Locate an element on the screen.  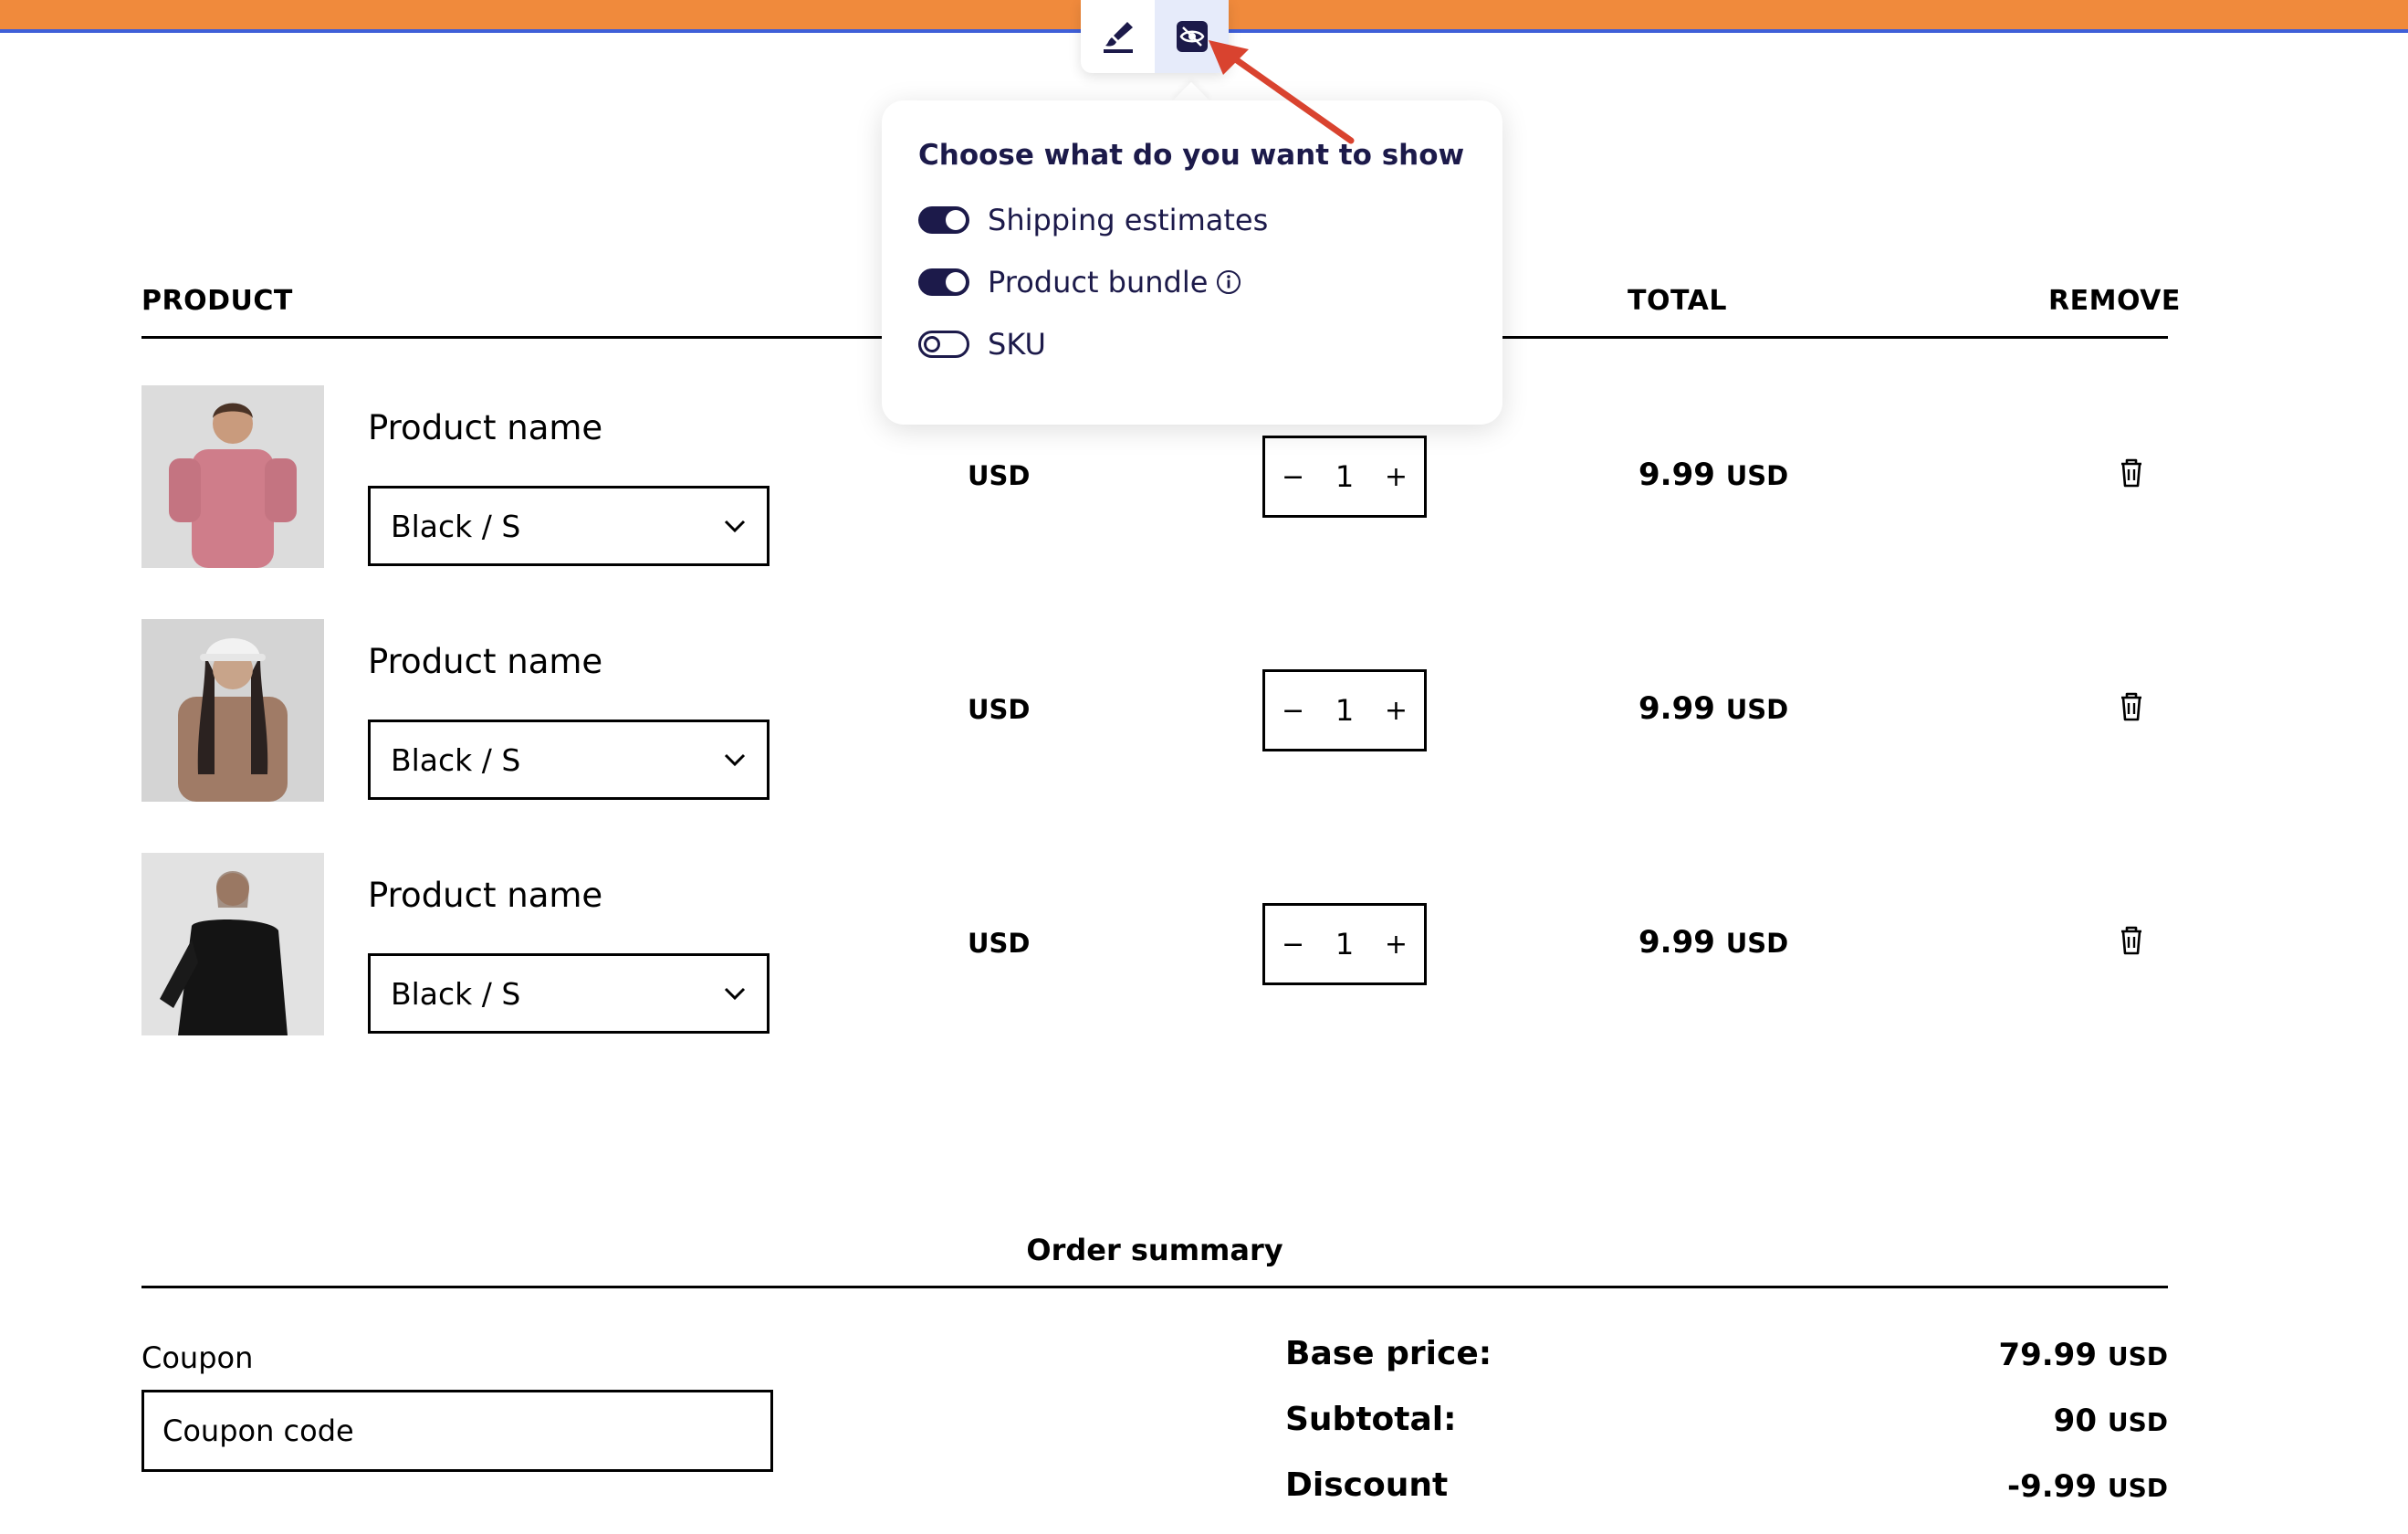
base-price-label: Base price: is located at coordinates (1388, 1353).